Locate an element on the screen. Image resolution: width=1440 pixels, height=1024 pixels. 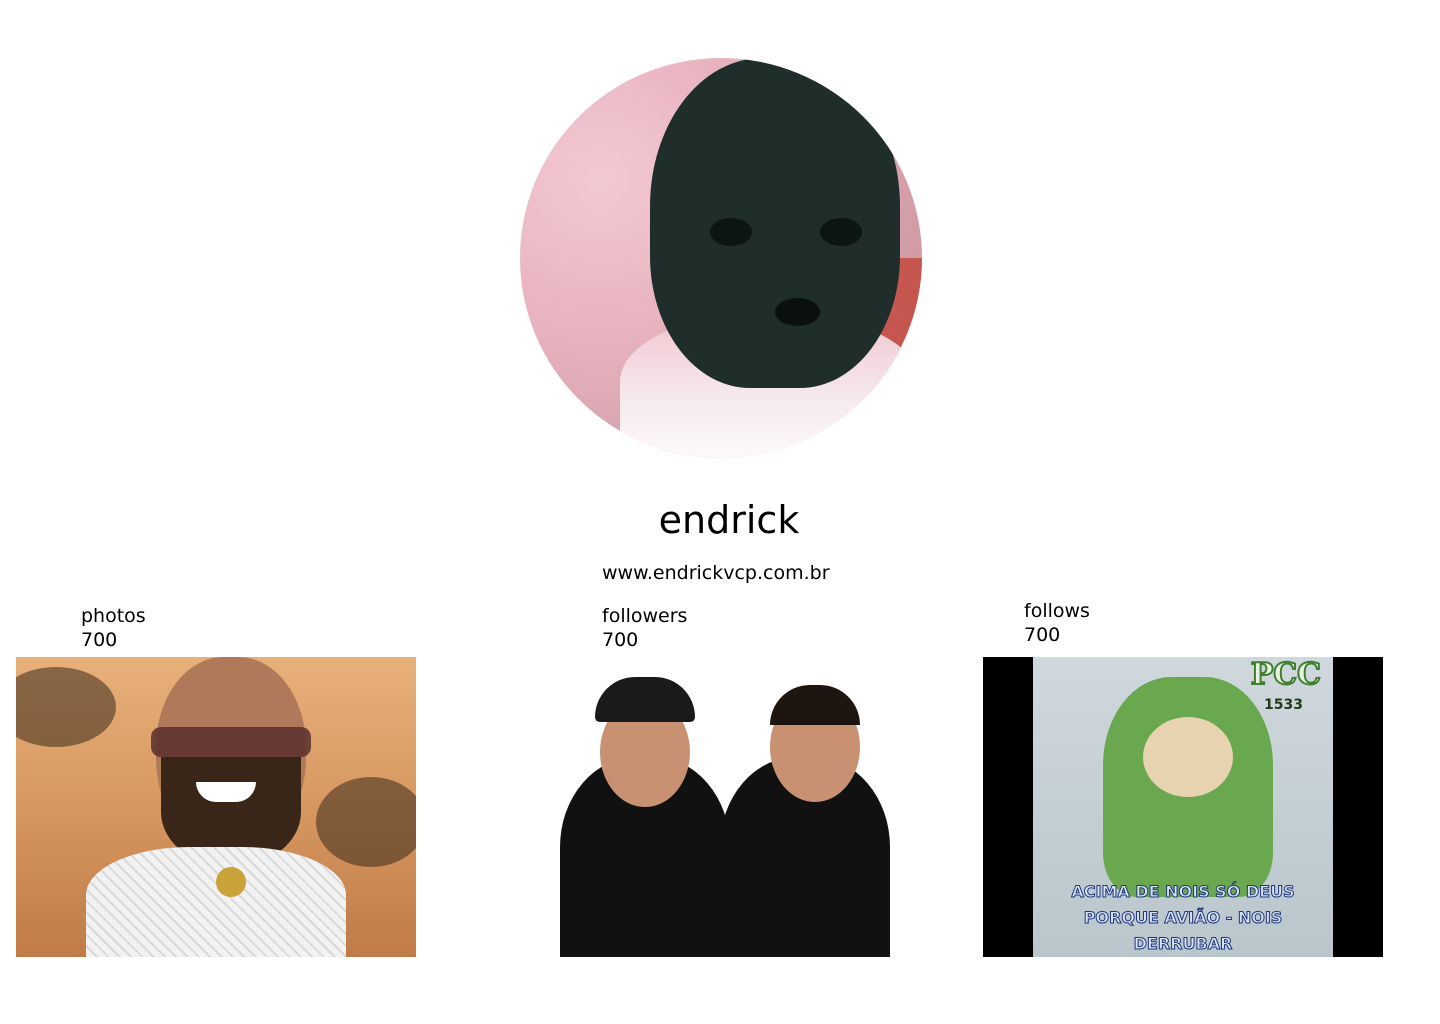
stat-photos-label: photos is located at coordinates (113, 616).